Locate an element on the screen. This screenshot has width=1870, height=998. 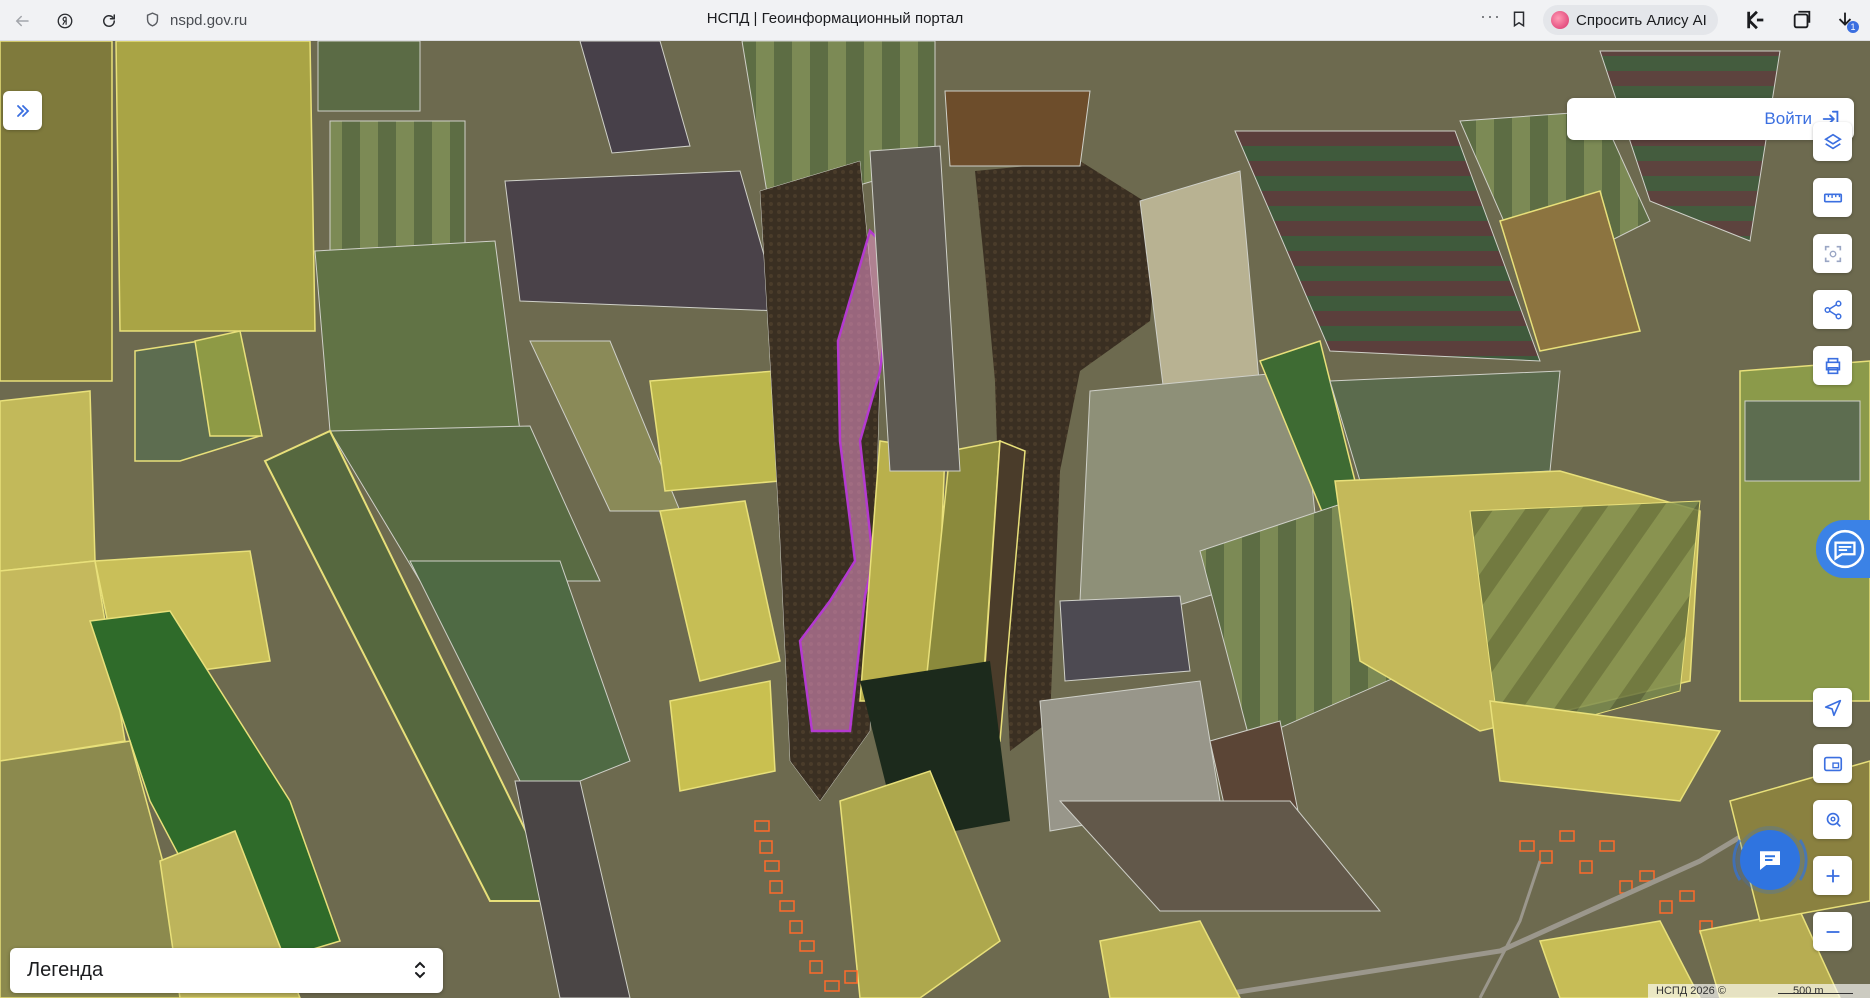
arrow-left-icon is located at coordinates (22, 21).